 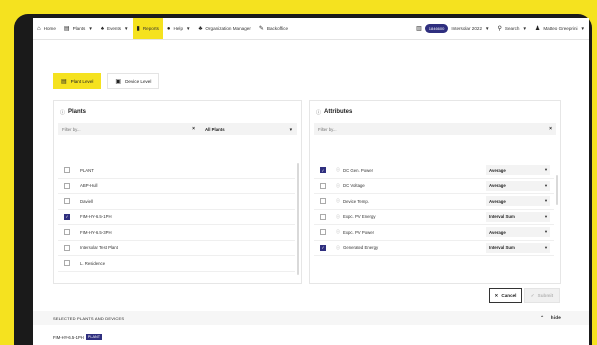 What do you see at coordinates (434, 233) in the screenshot?
I see `attribute-row: ⓘ Expc. PV Power Average ▾` at bounding box center [434, 233].